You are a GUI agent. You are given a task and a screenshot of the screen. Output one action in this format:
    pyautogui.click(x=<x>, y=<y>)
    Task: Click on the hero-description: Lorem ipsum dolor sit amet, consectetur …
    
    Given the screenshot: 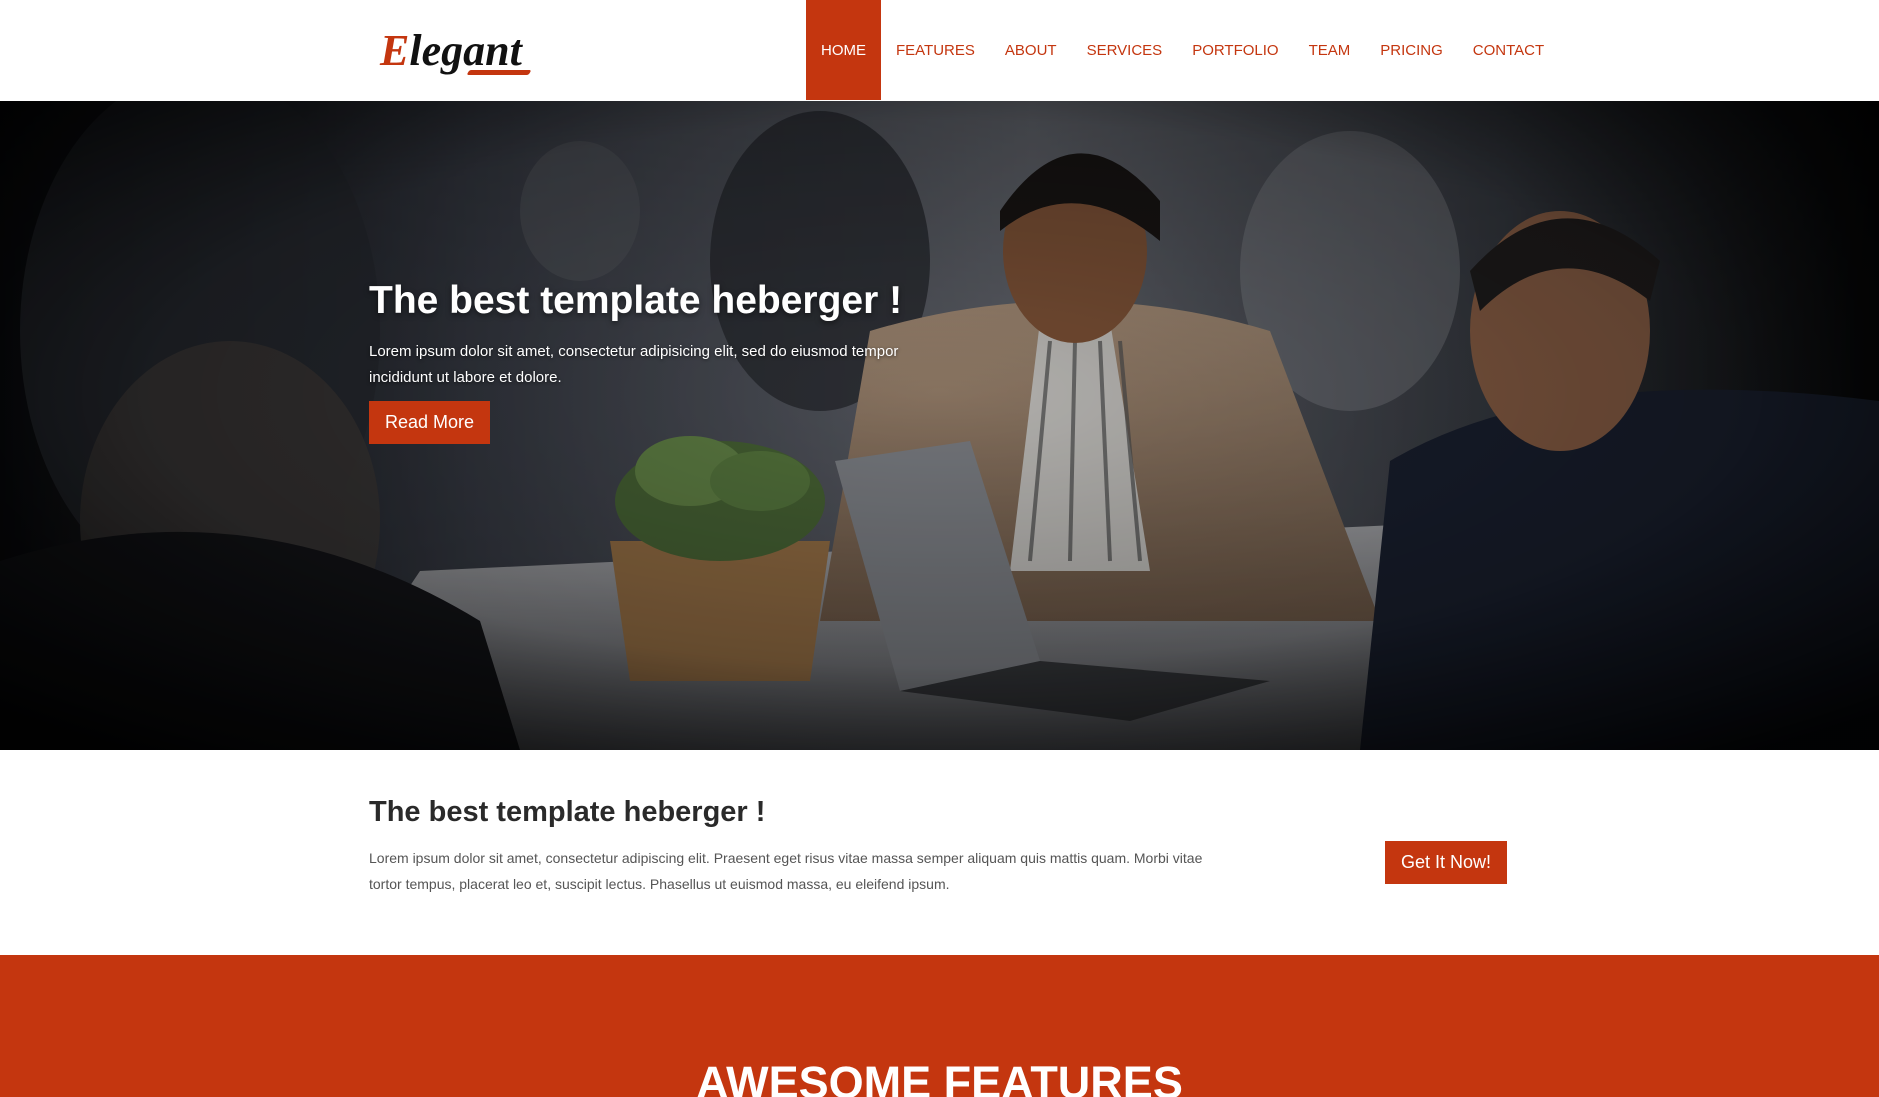 What is the action you would take?
    pyautogui.click(x=634, y=364)
    